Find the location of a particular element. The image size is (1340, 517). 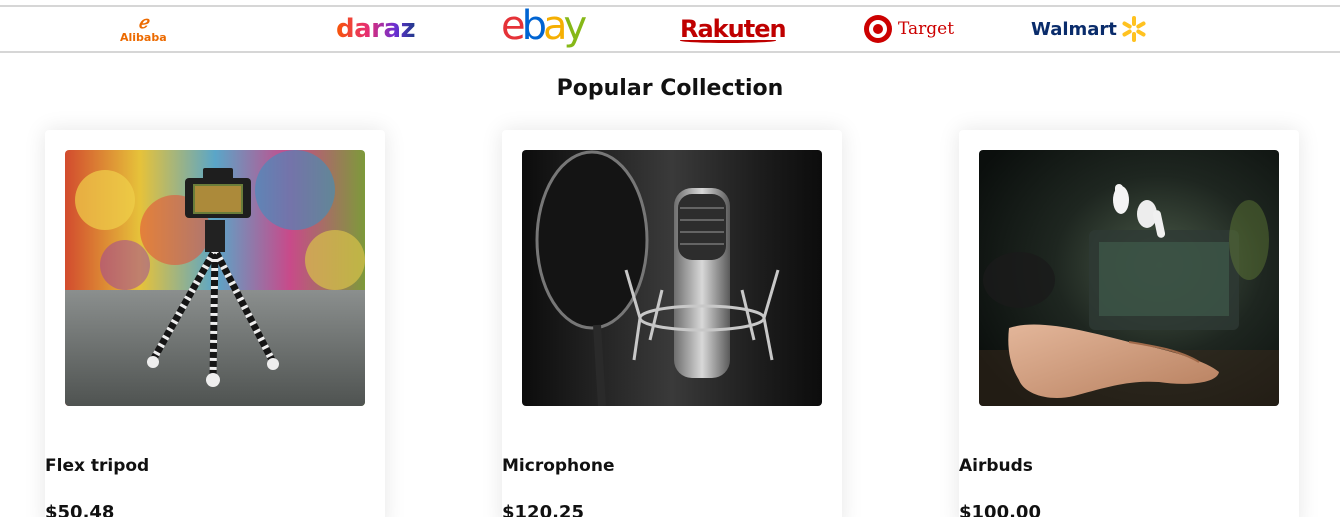

product-name: Airbuds is located at coordinates (996, 466).